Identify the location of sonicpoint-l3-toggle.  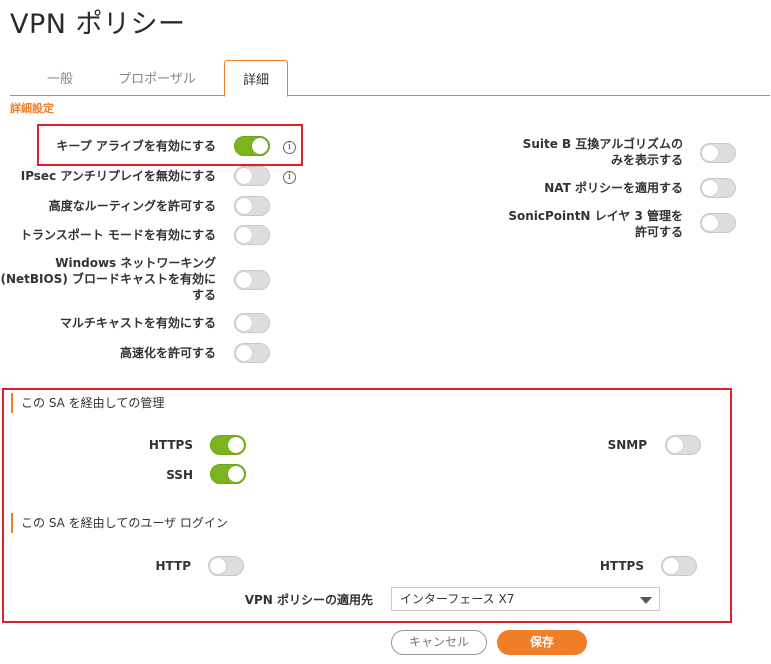
(718, 223).